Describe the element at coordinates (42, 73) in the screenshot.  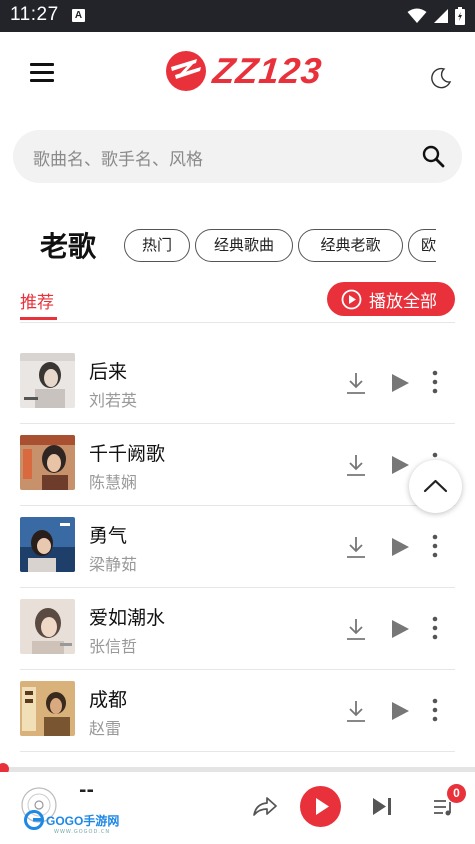
I see `menu-icon` at that location.